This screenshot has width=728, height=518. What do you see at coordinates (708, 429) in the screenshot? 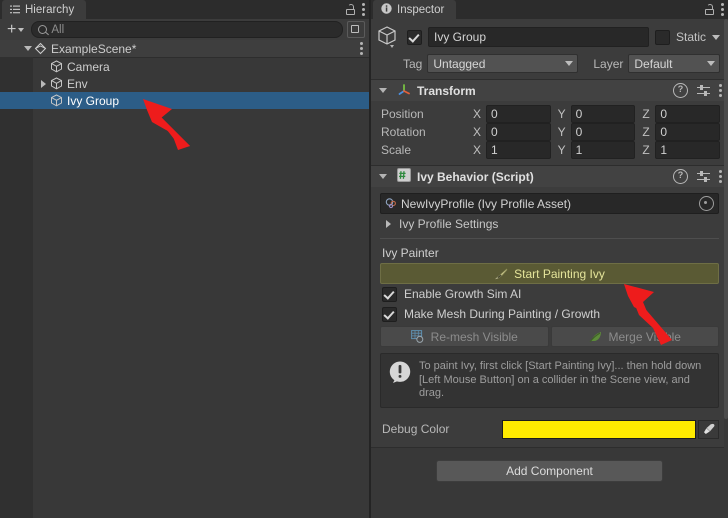
I see `eyedropper-icon` at bounding box center [708, 429].